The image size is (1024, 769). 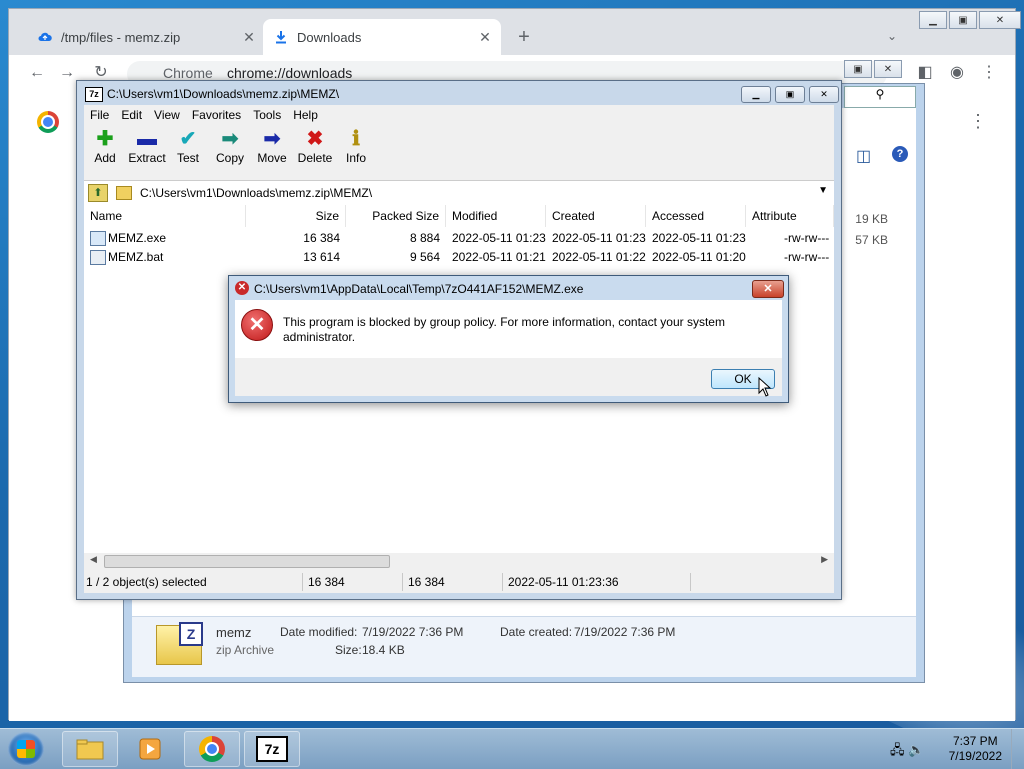 What do you see at coordinates (234, 632) in the screenshot?
I see `details-filename: memz` at bounding box center [234, 632].